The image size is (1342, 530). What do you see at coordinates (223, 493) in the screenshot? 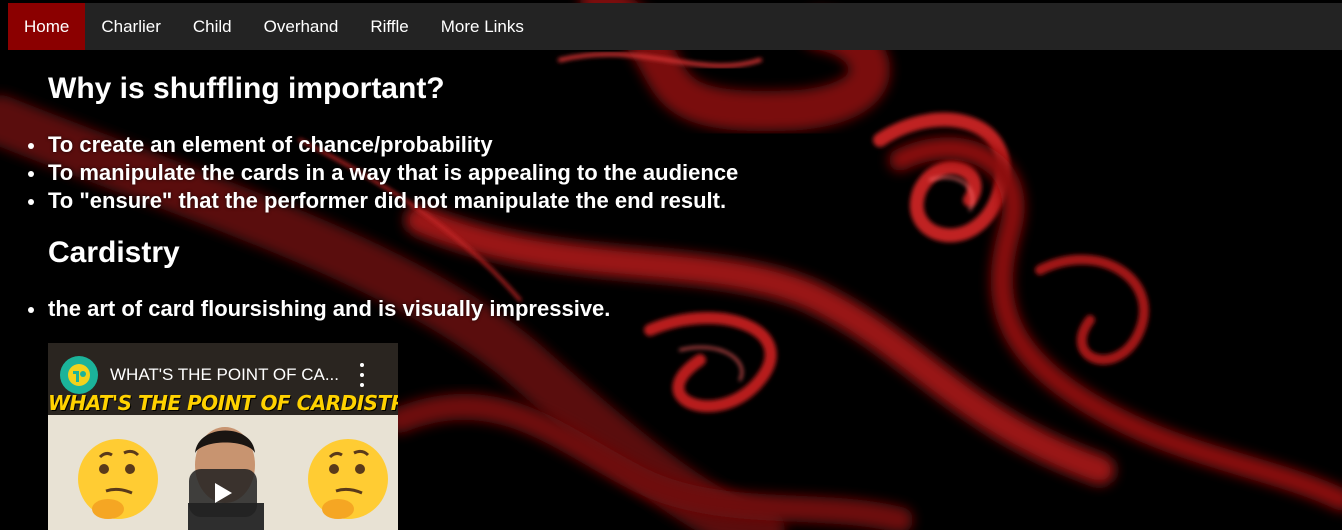
I see `youtube-play-icon` at bounding box center [223, 493].